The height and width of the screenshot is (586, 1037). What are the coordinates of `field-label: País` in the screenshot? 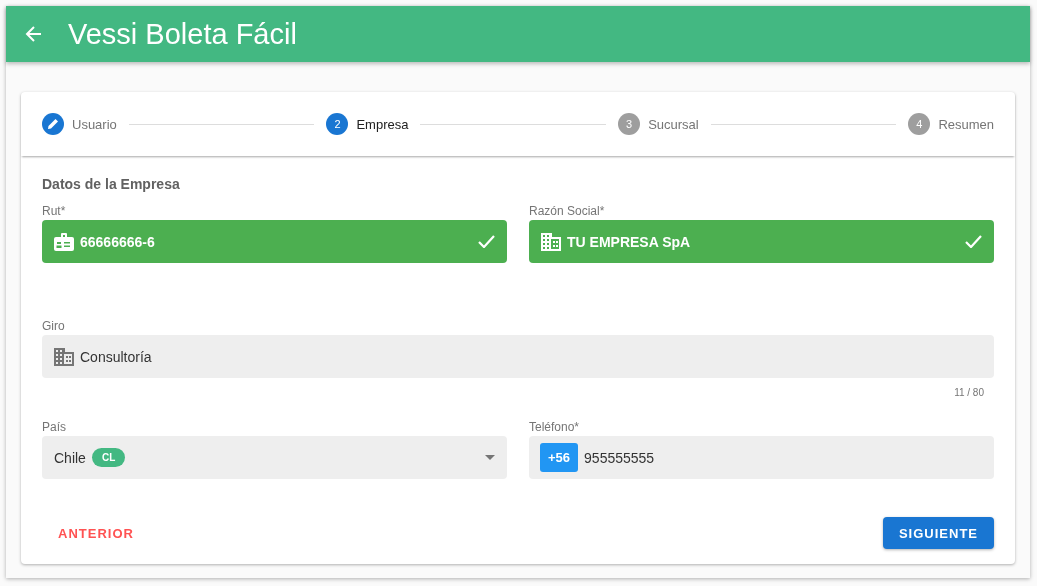 It's located at (54, 427).